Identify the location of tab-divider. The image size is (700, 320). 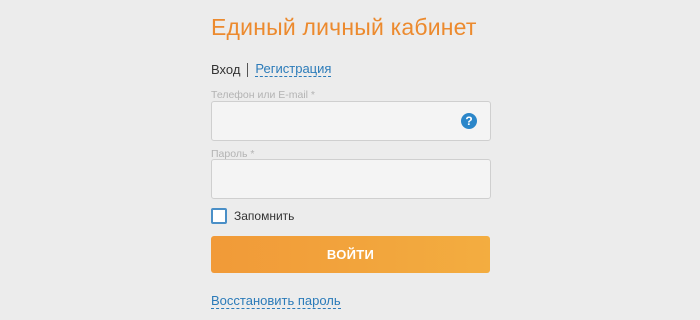
(248, 69).